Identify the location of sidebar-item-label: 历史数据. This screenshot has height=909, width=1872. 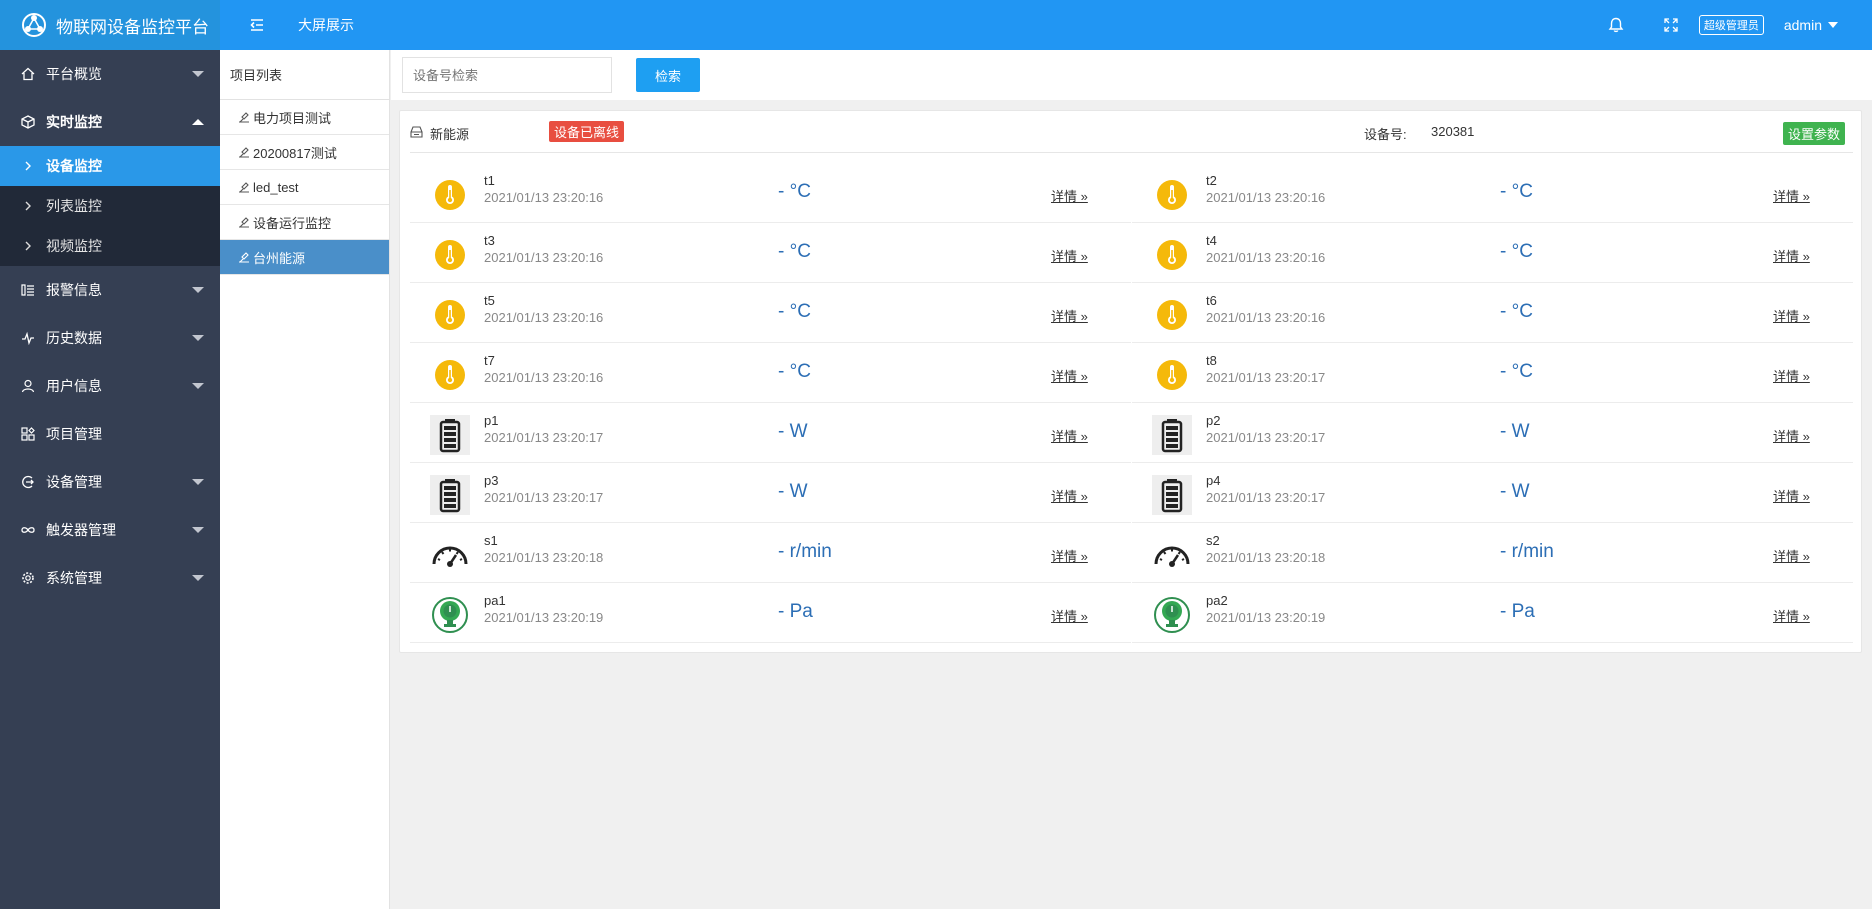
(74, 338).